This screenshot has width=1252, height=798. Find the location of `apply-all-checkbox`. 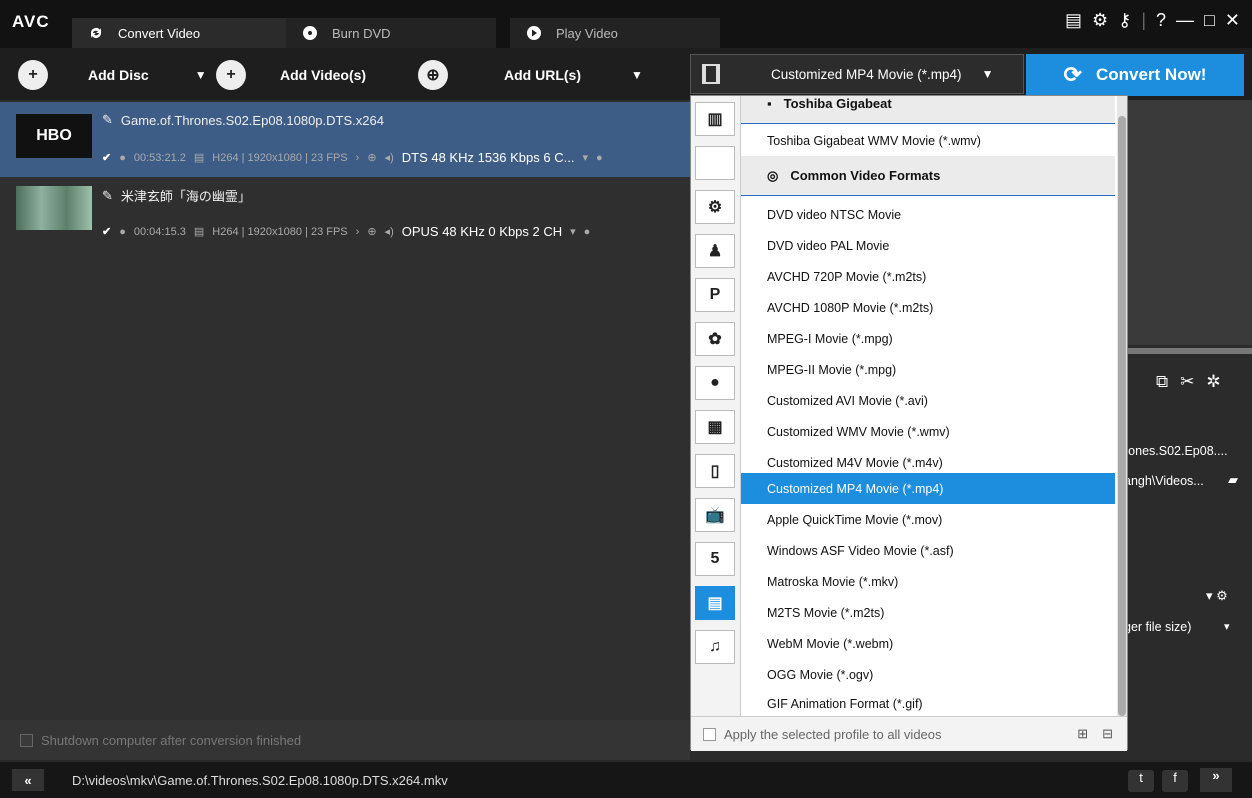

apply-all-checkbox is located at coordinates (709, 734).